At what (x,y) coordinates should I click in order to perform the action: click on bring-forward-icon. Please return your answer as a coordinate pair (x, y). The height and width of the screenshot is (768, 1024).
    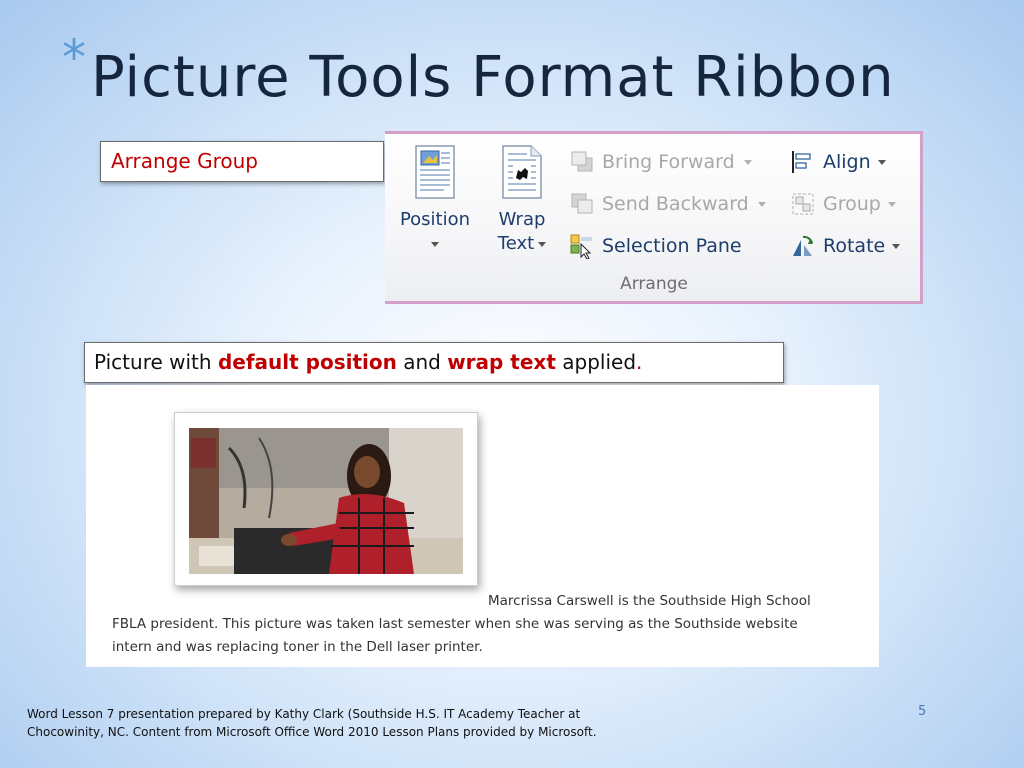
    Looking at the image, I should click on (582, 162).